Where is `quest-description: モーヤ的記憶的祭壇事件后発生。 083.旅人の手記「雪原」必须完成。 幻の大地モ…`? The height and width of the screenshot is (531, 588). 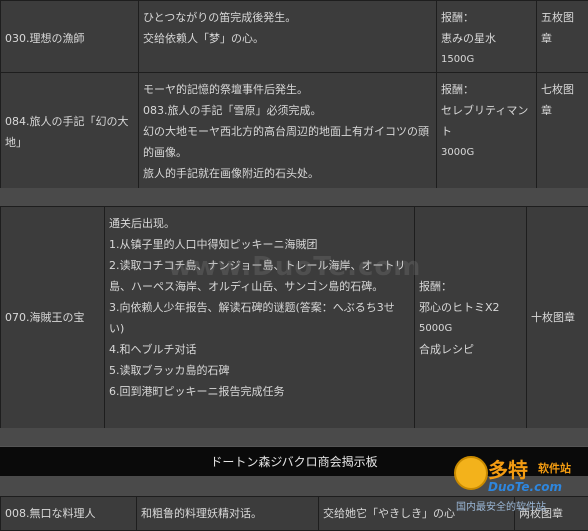
quest-description: モーヤ的記憶的祭壇事件后発生。 083.旅人の手記「雪原」必须完成。 幻の大地モ… is located at coordinates (288, 132).